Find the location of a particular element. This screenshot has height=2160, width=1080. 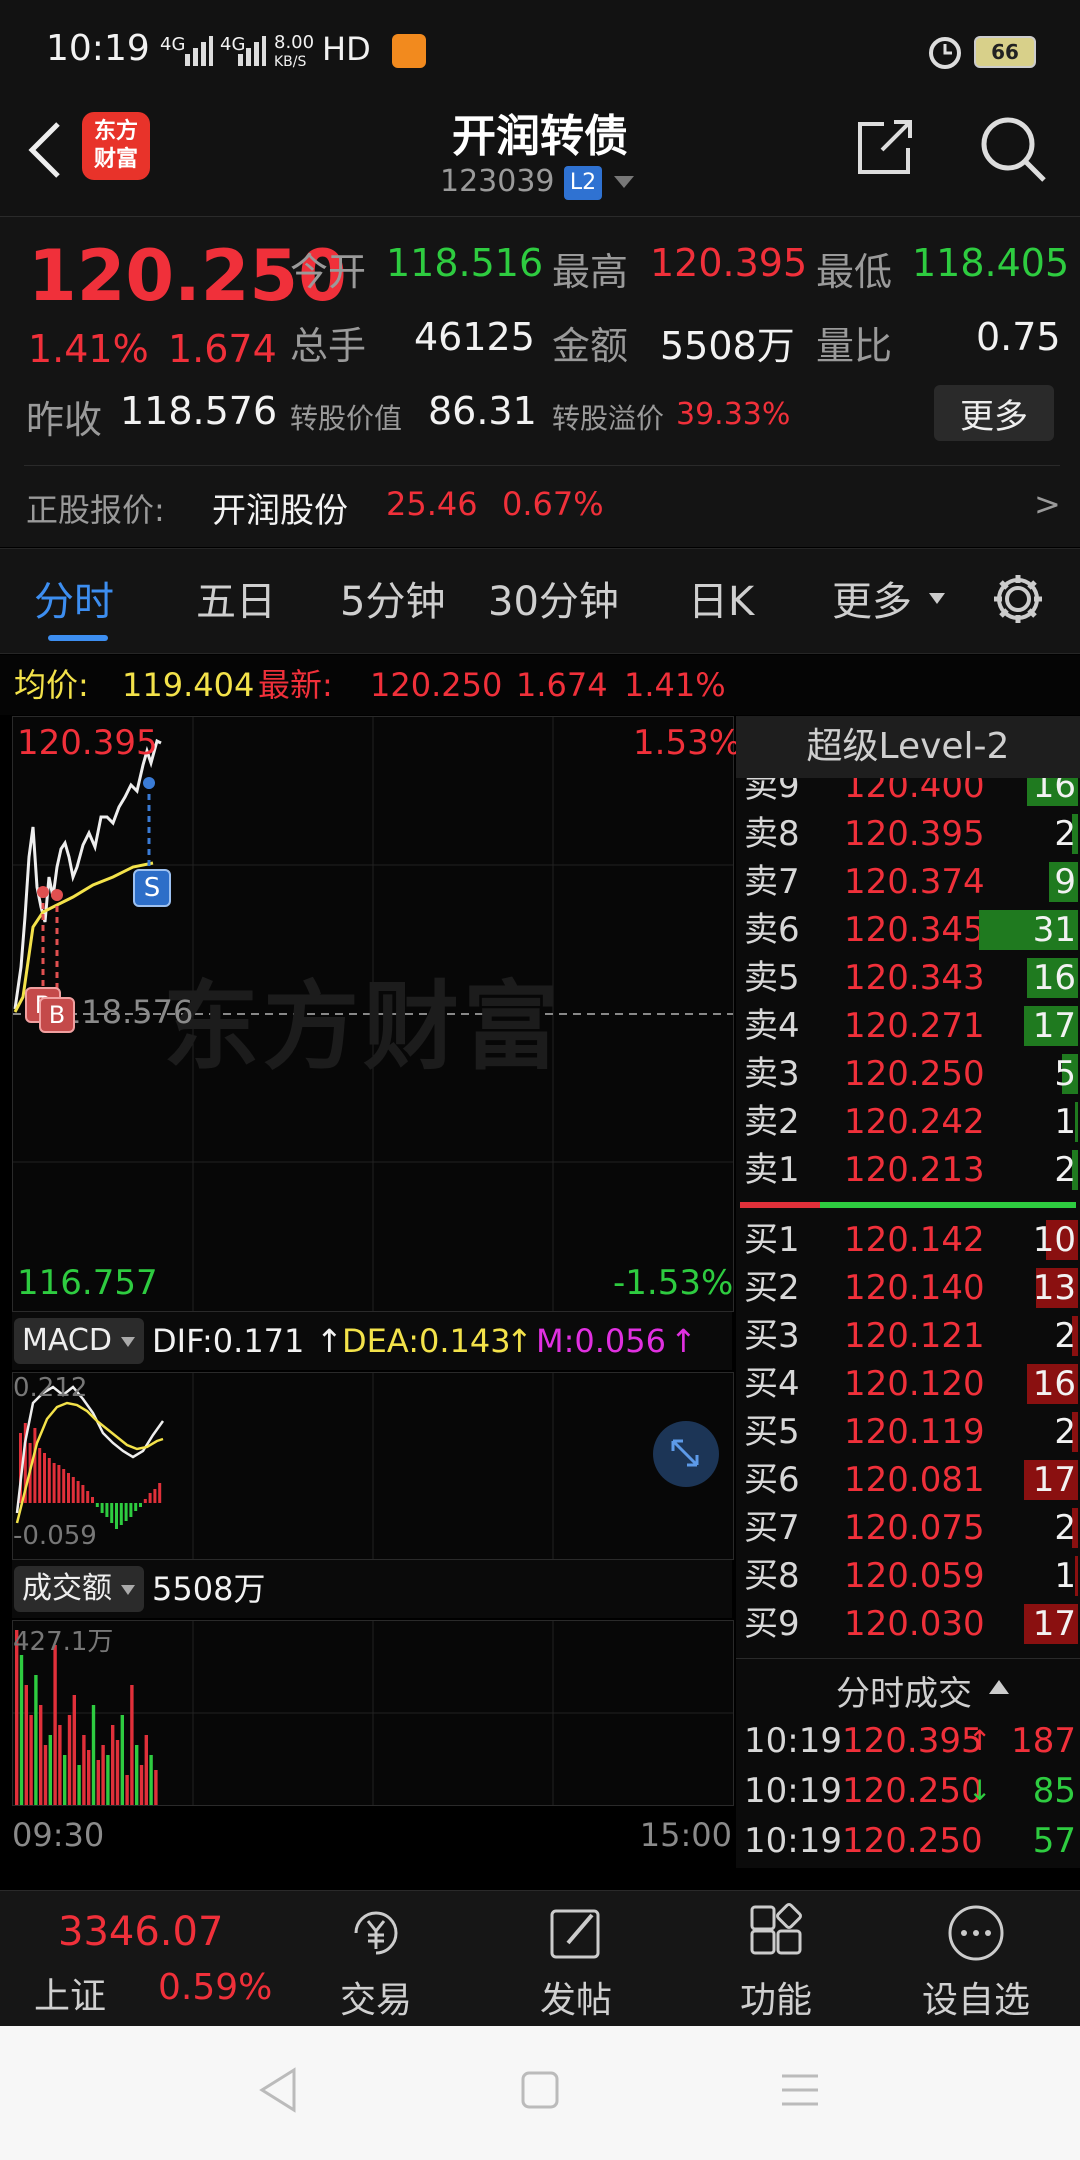

nav-watchlist: 设自选 is located at coordinates (976, 1959).